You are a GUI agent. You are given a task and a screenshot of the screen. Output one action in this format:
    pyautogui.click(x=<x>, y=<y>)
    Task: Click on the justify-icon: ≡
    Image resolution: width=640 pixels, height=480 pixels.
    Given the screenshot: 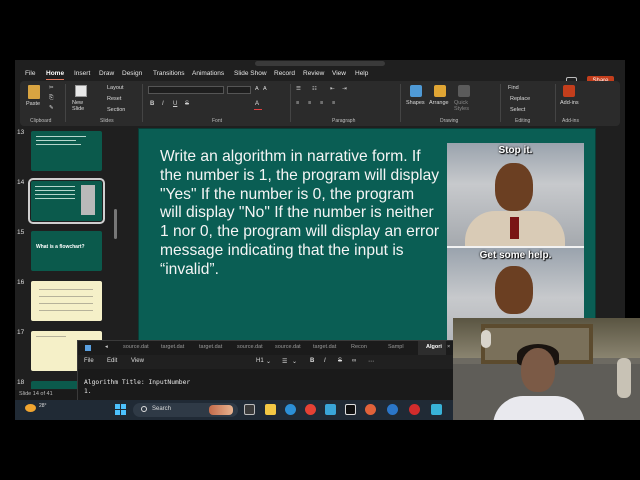 What is the action you would take?
    pyautogui.click(x=333, y=103)
    